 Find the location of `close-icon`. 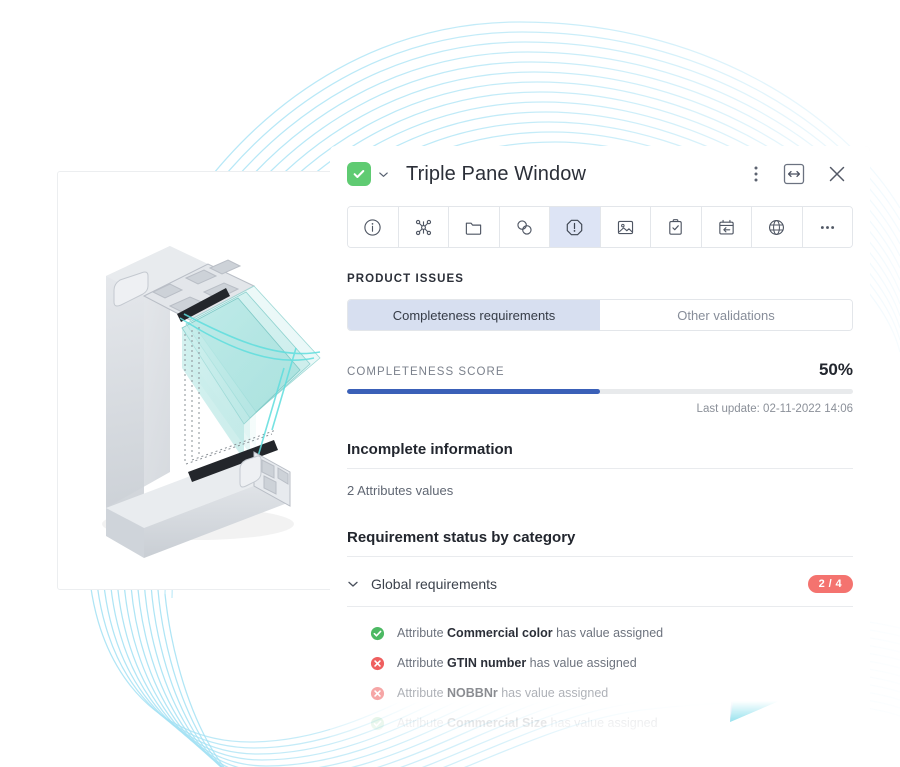

close-icon is located at coordinates (837, 174).